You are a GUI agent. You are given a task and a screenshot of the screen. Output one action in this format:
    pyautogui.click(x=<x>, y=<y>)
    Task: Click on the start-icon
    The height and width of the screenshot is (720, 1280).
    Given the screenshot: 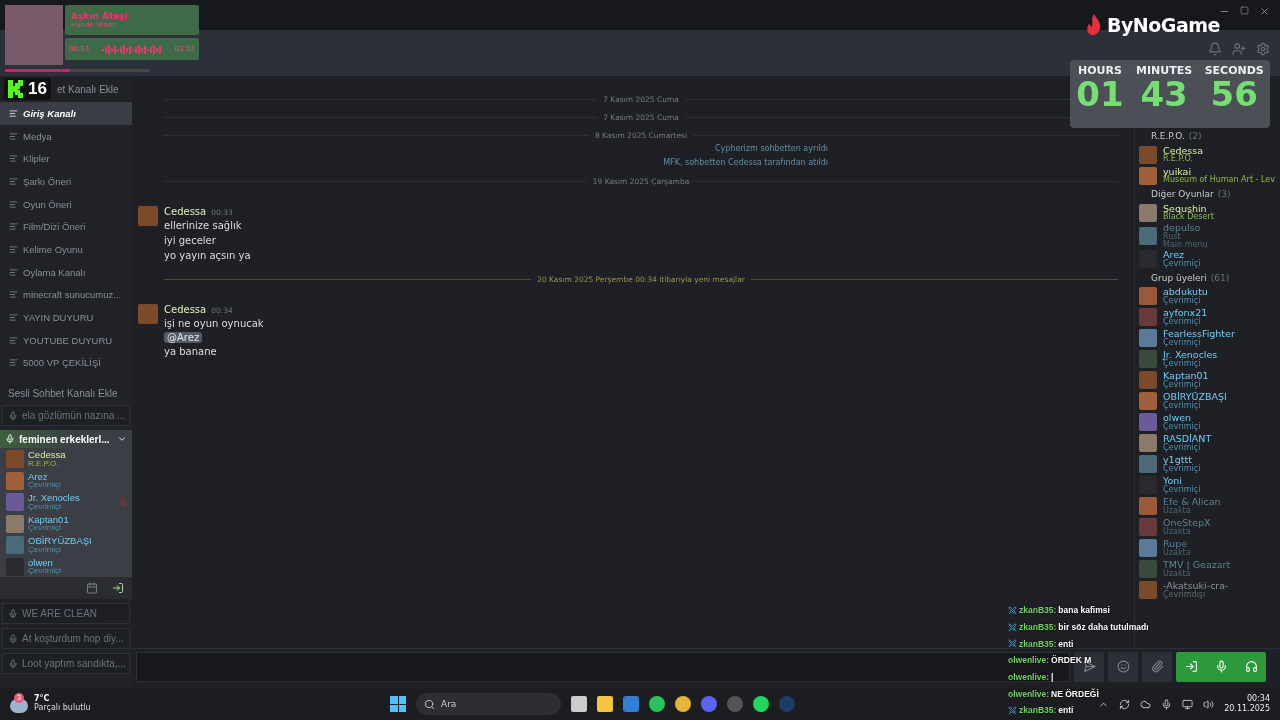 What is the action you would take?
    pyautogui.click(x=398, y=704)
    